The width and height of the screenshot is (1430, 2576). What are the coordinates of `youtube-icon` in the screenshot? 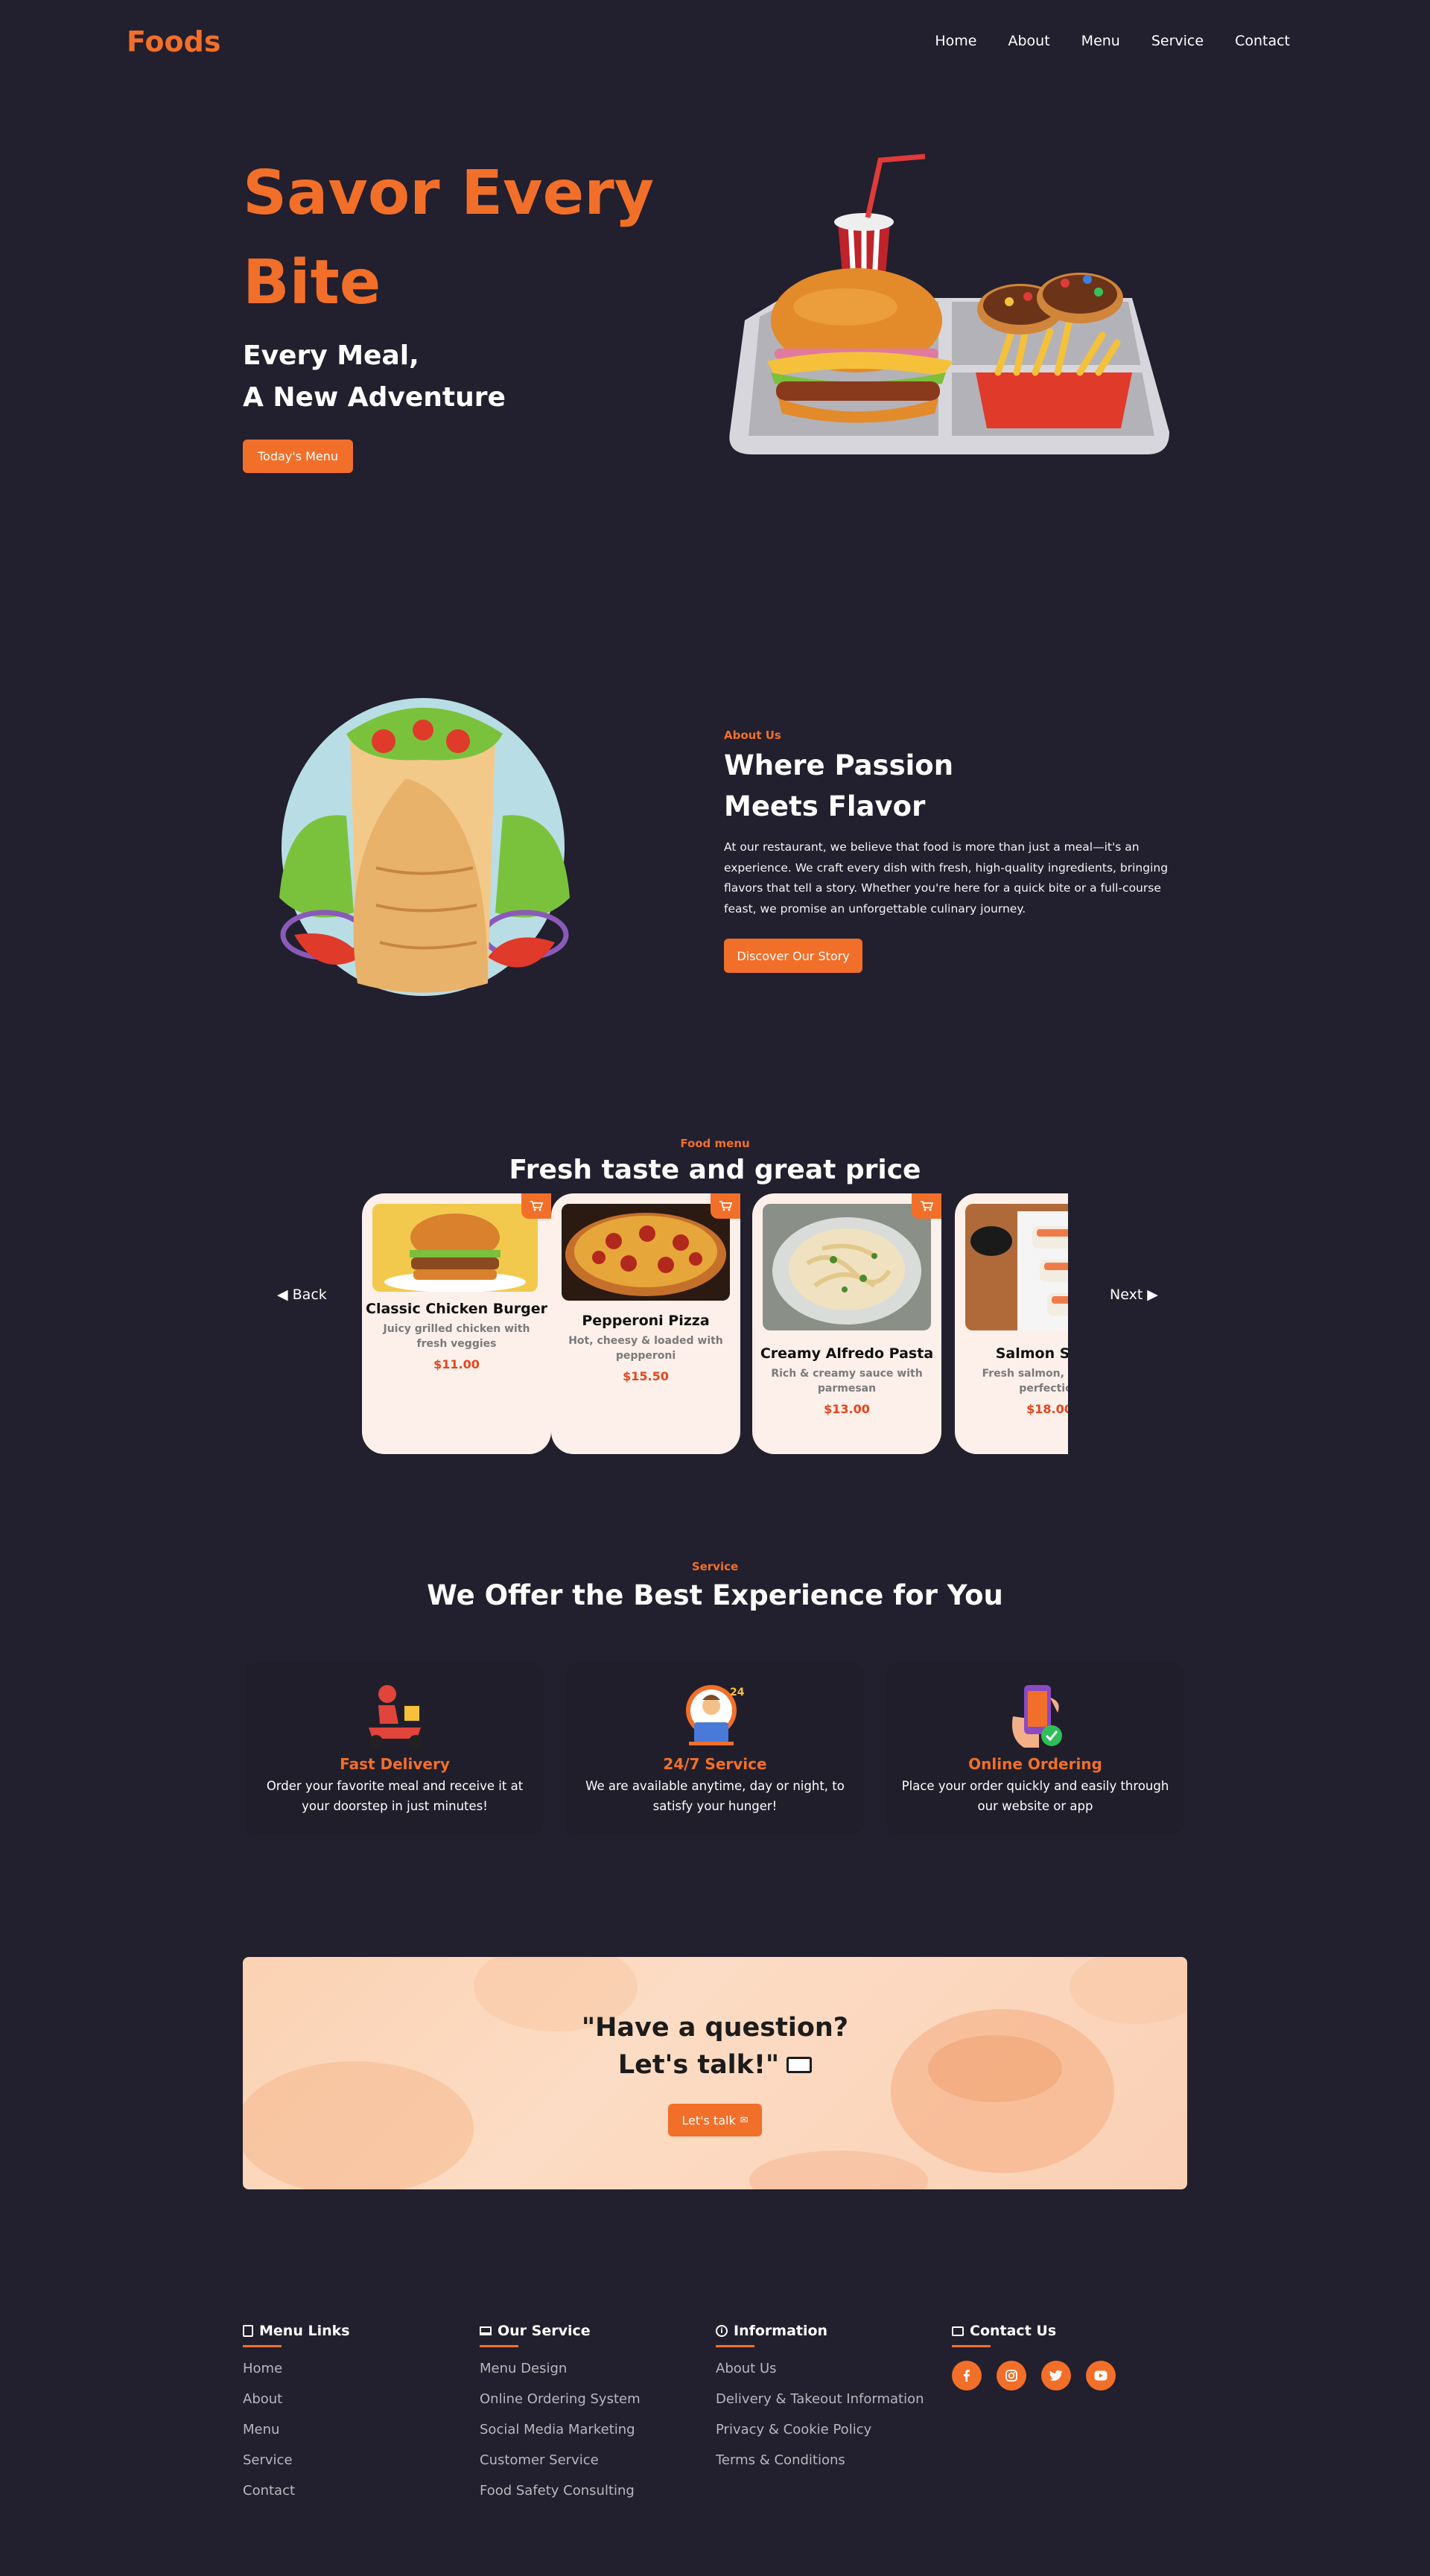 It's located at (1101, 2376).